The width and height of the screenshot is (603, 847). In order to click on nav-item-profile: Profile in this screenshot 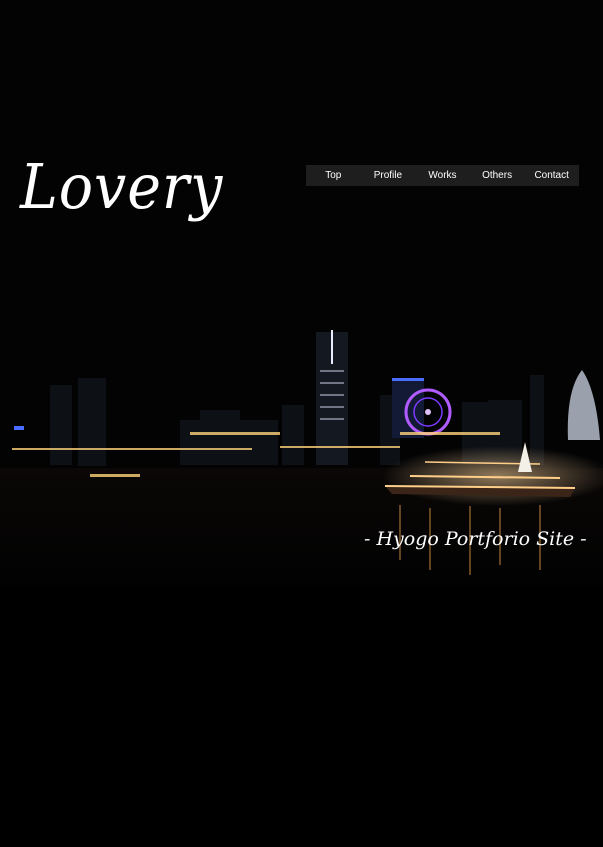, I will do `click(388, 175)`.